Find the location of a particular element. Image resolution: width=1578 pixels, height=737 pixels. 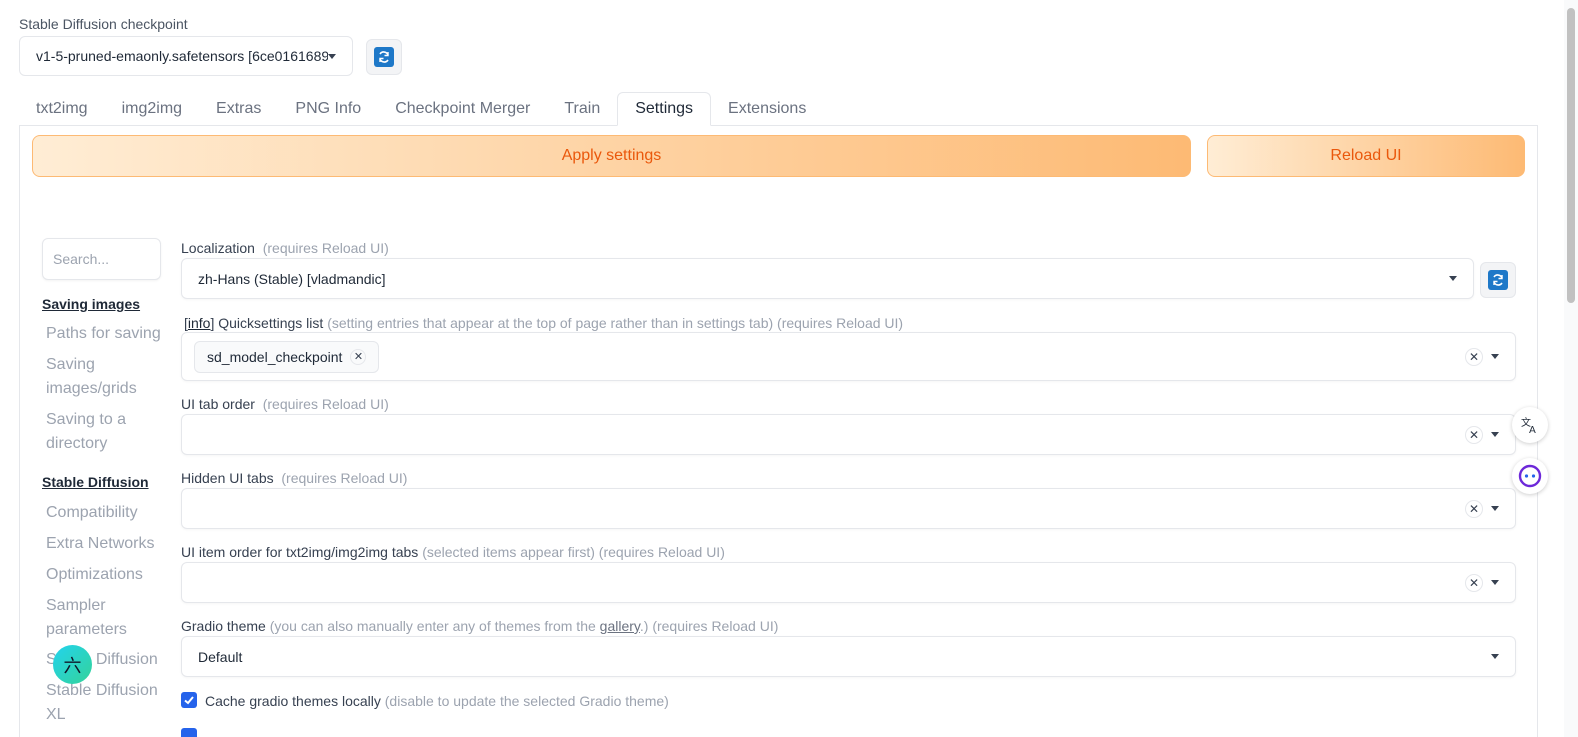

cache-themes-checkbox is located at coordinates (189, 700).